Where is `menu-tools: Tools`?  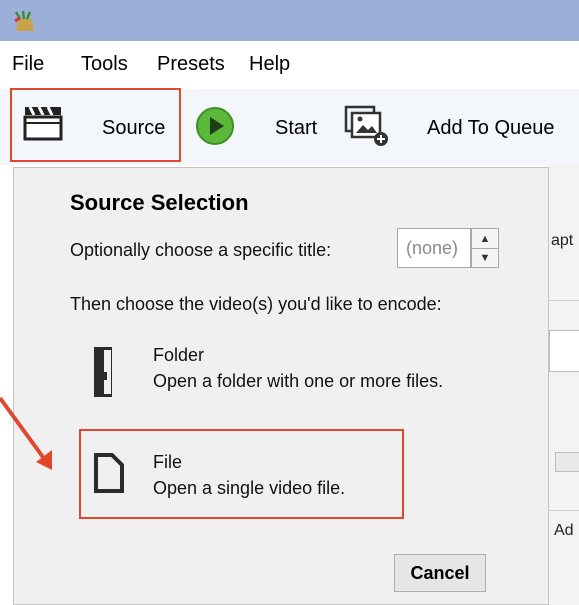 menu-tools: Tools is located at coordinates (104, 64).